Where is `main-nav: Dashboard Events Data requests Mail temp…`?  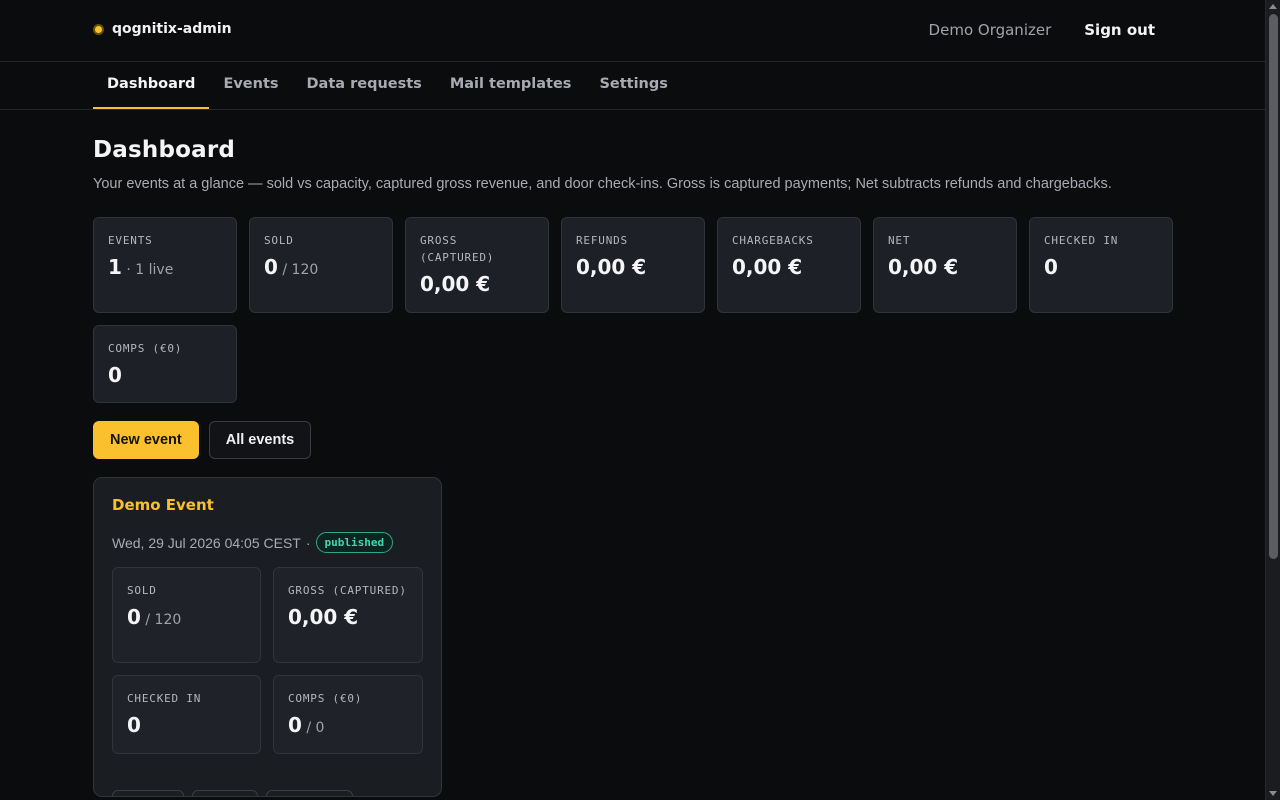
main-nav: Dashboard Events Data requests Mail temp… is located at coordinates (640, 86).